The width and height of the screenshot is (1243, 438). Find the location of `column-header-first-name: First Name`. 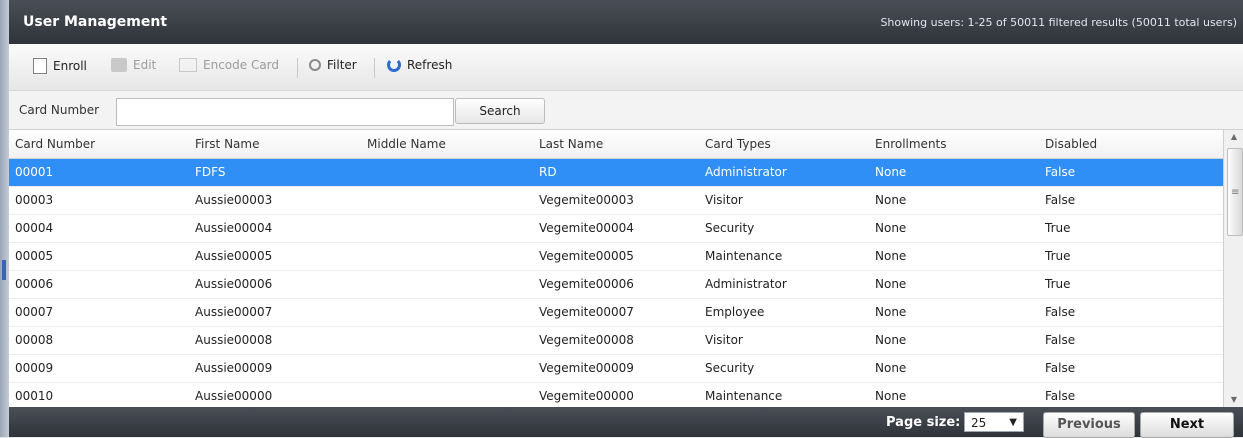

column-header-first-name: First Name is located at coordinates (227, 144).